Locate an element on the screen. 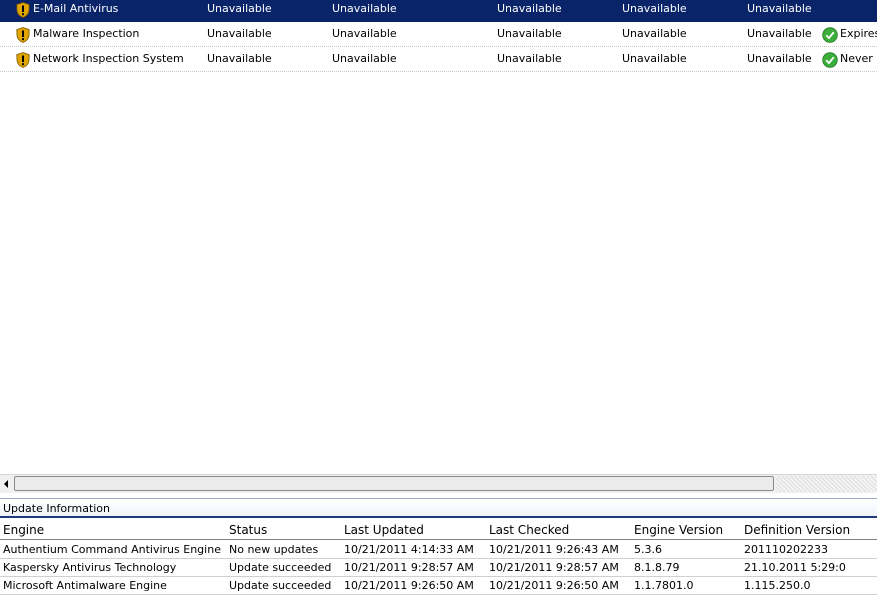 The width and height of the screenshot is (877, 595). definition-version: 1.115.250.0 is located at coordinates (777, 585).